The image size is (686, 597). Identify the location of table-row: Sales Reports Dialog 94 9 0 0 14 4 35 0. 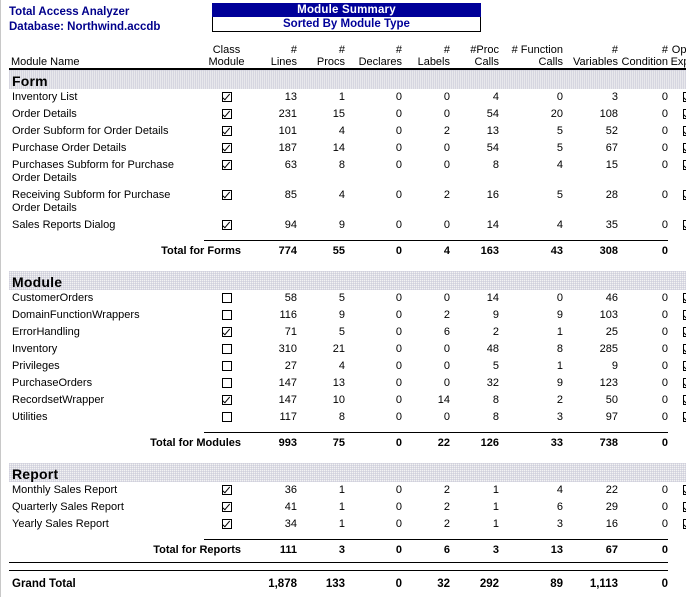
(347, 225).